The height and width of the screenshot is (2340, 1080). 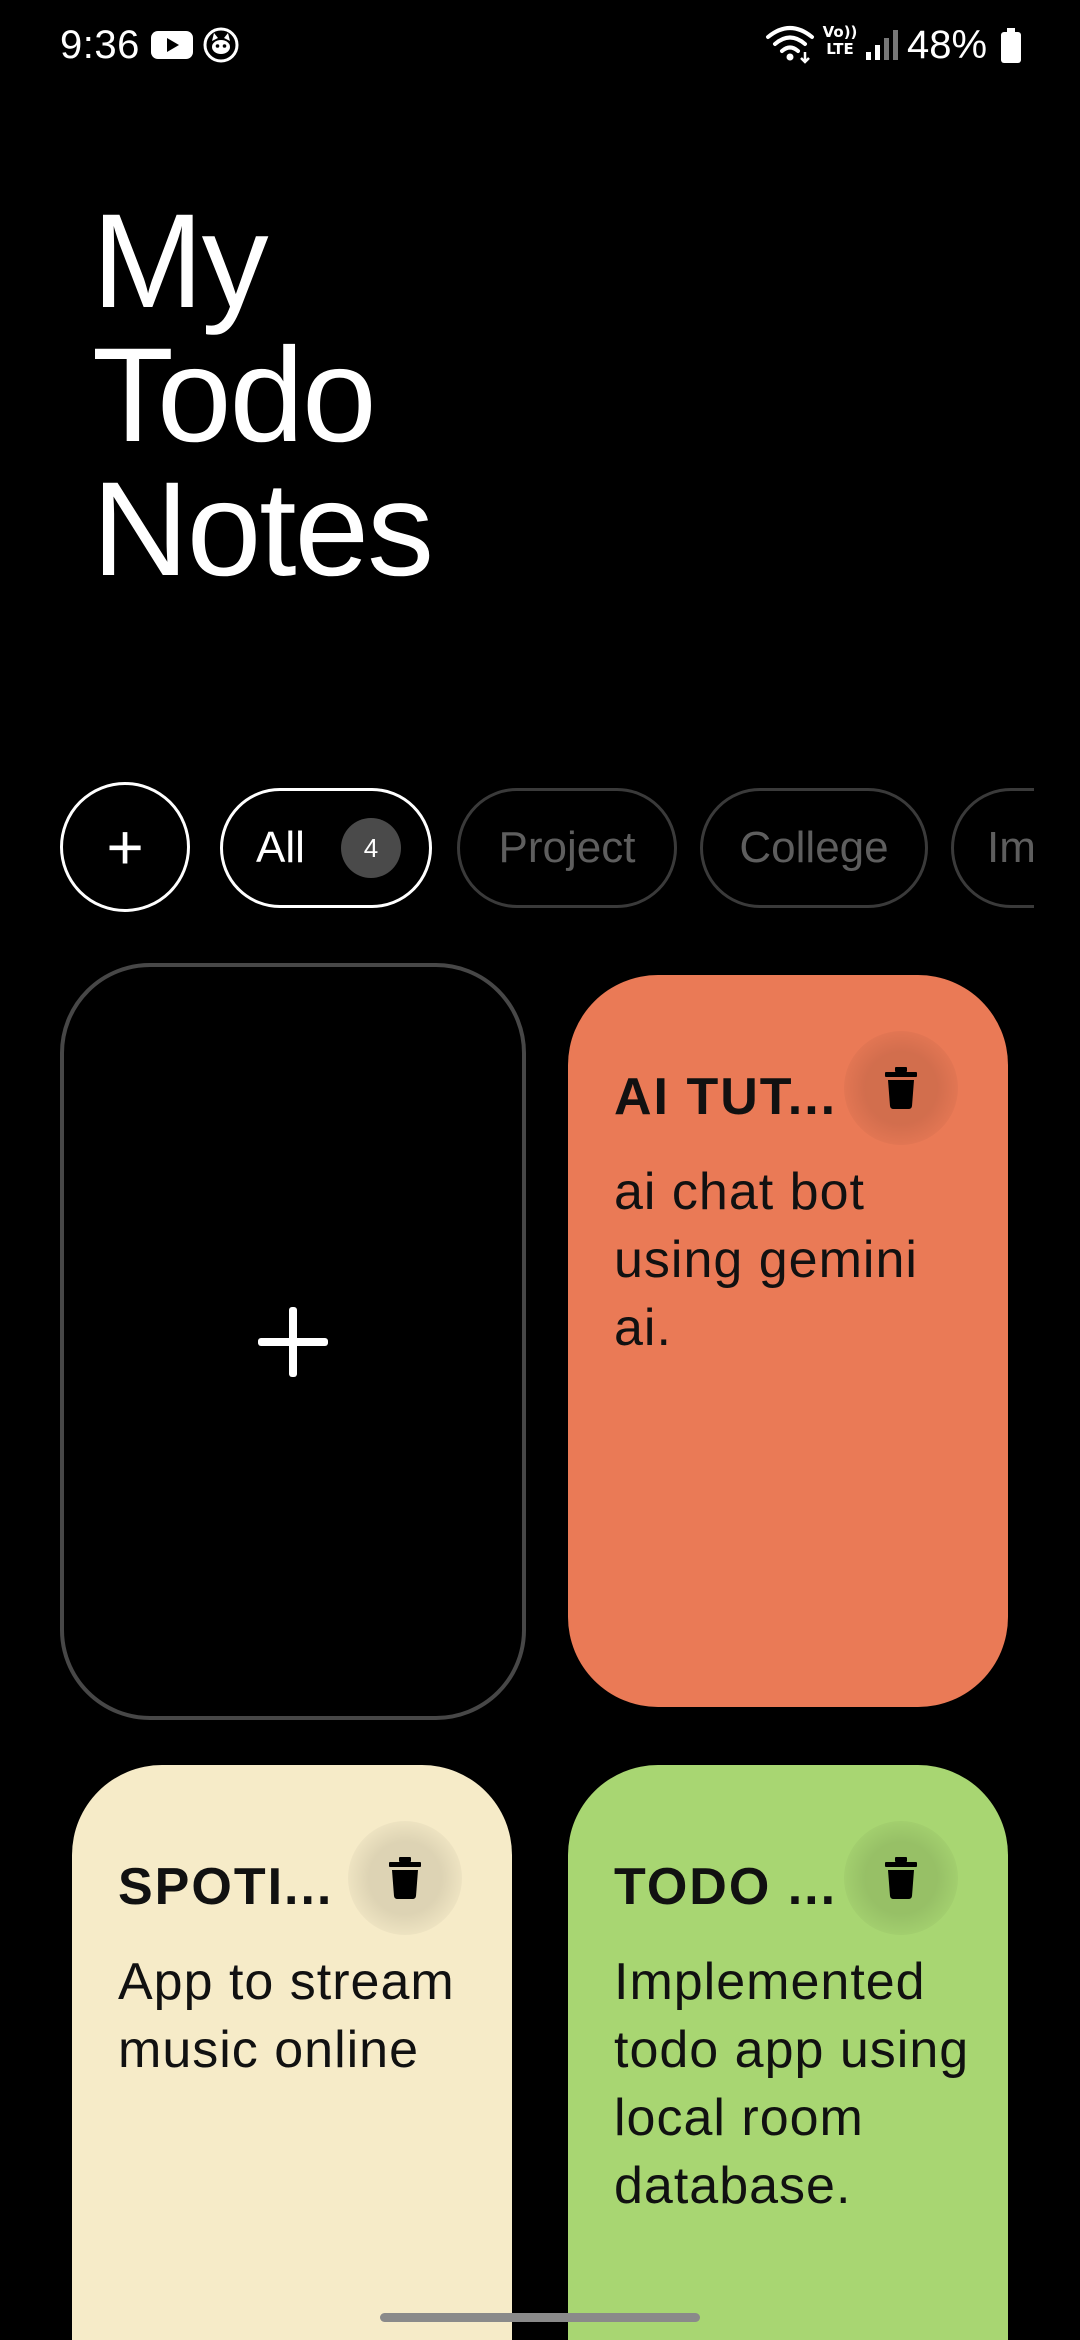 I want to click on chip-label: Project, so click(x=567, y=847).